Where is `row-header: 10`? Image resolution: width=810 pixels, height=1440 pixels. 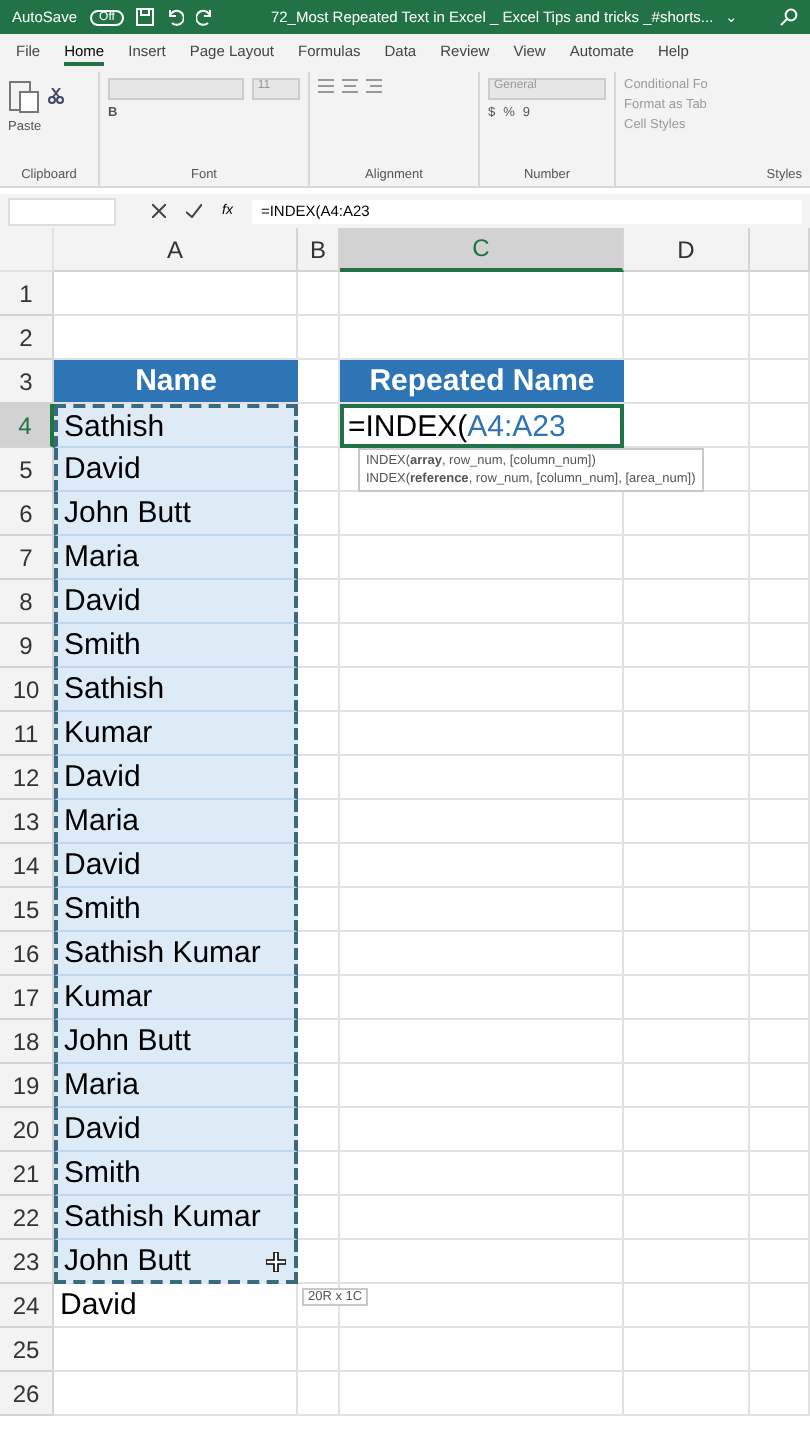
row-header: 10 is located at coordinates (27, 690).